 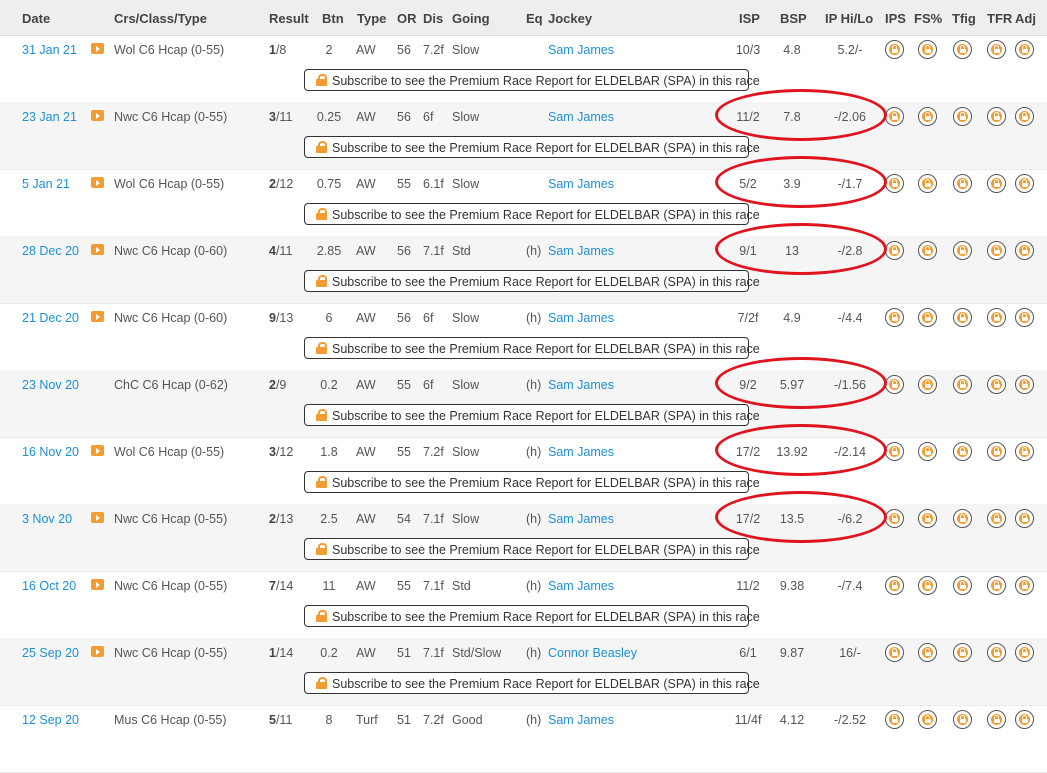 I want to click on col-type: Type, so click(x=371, y=18).